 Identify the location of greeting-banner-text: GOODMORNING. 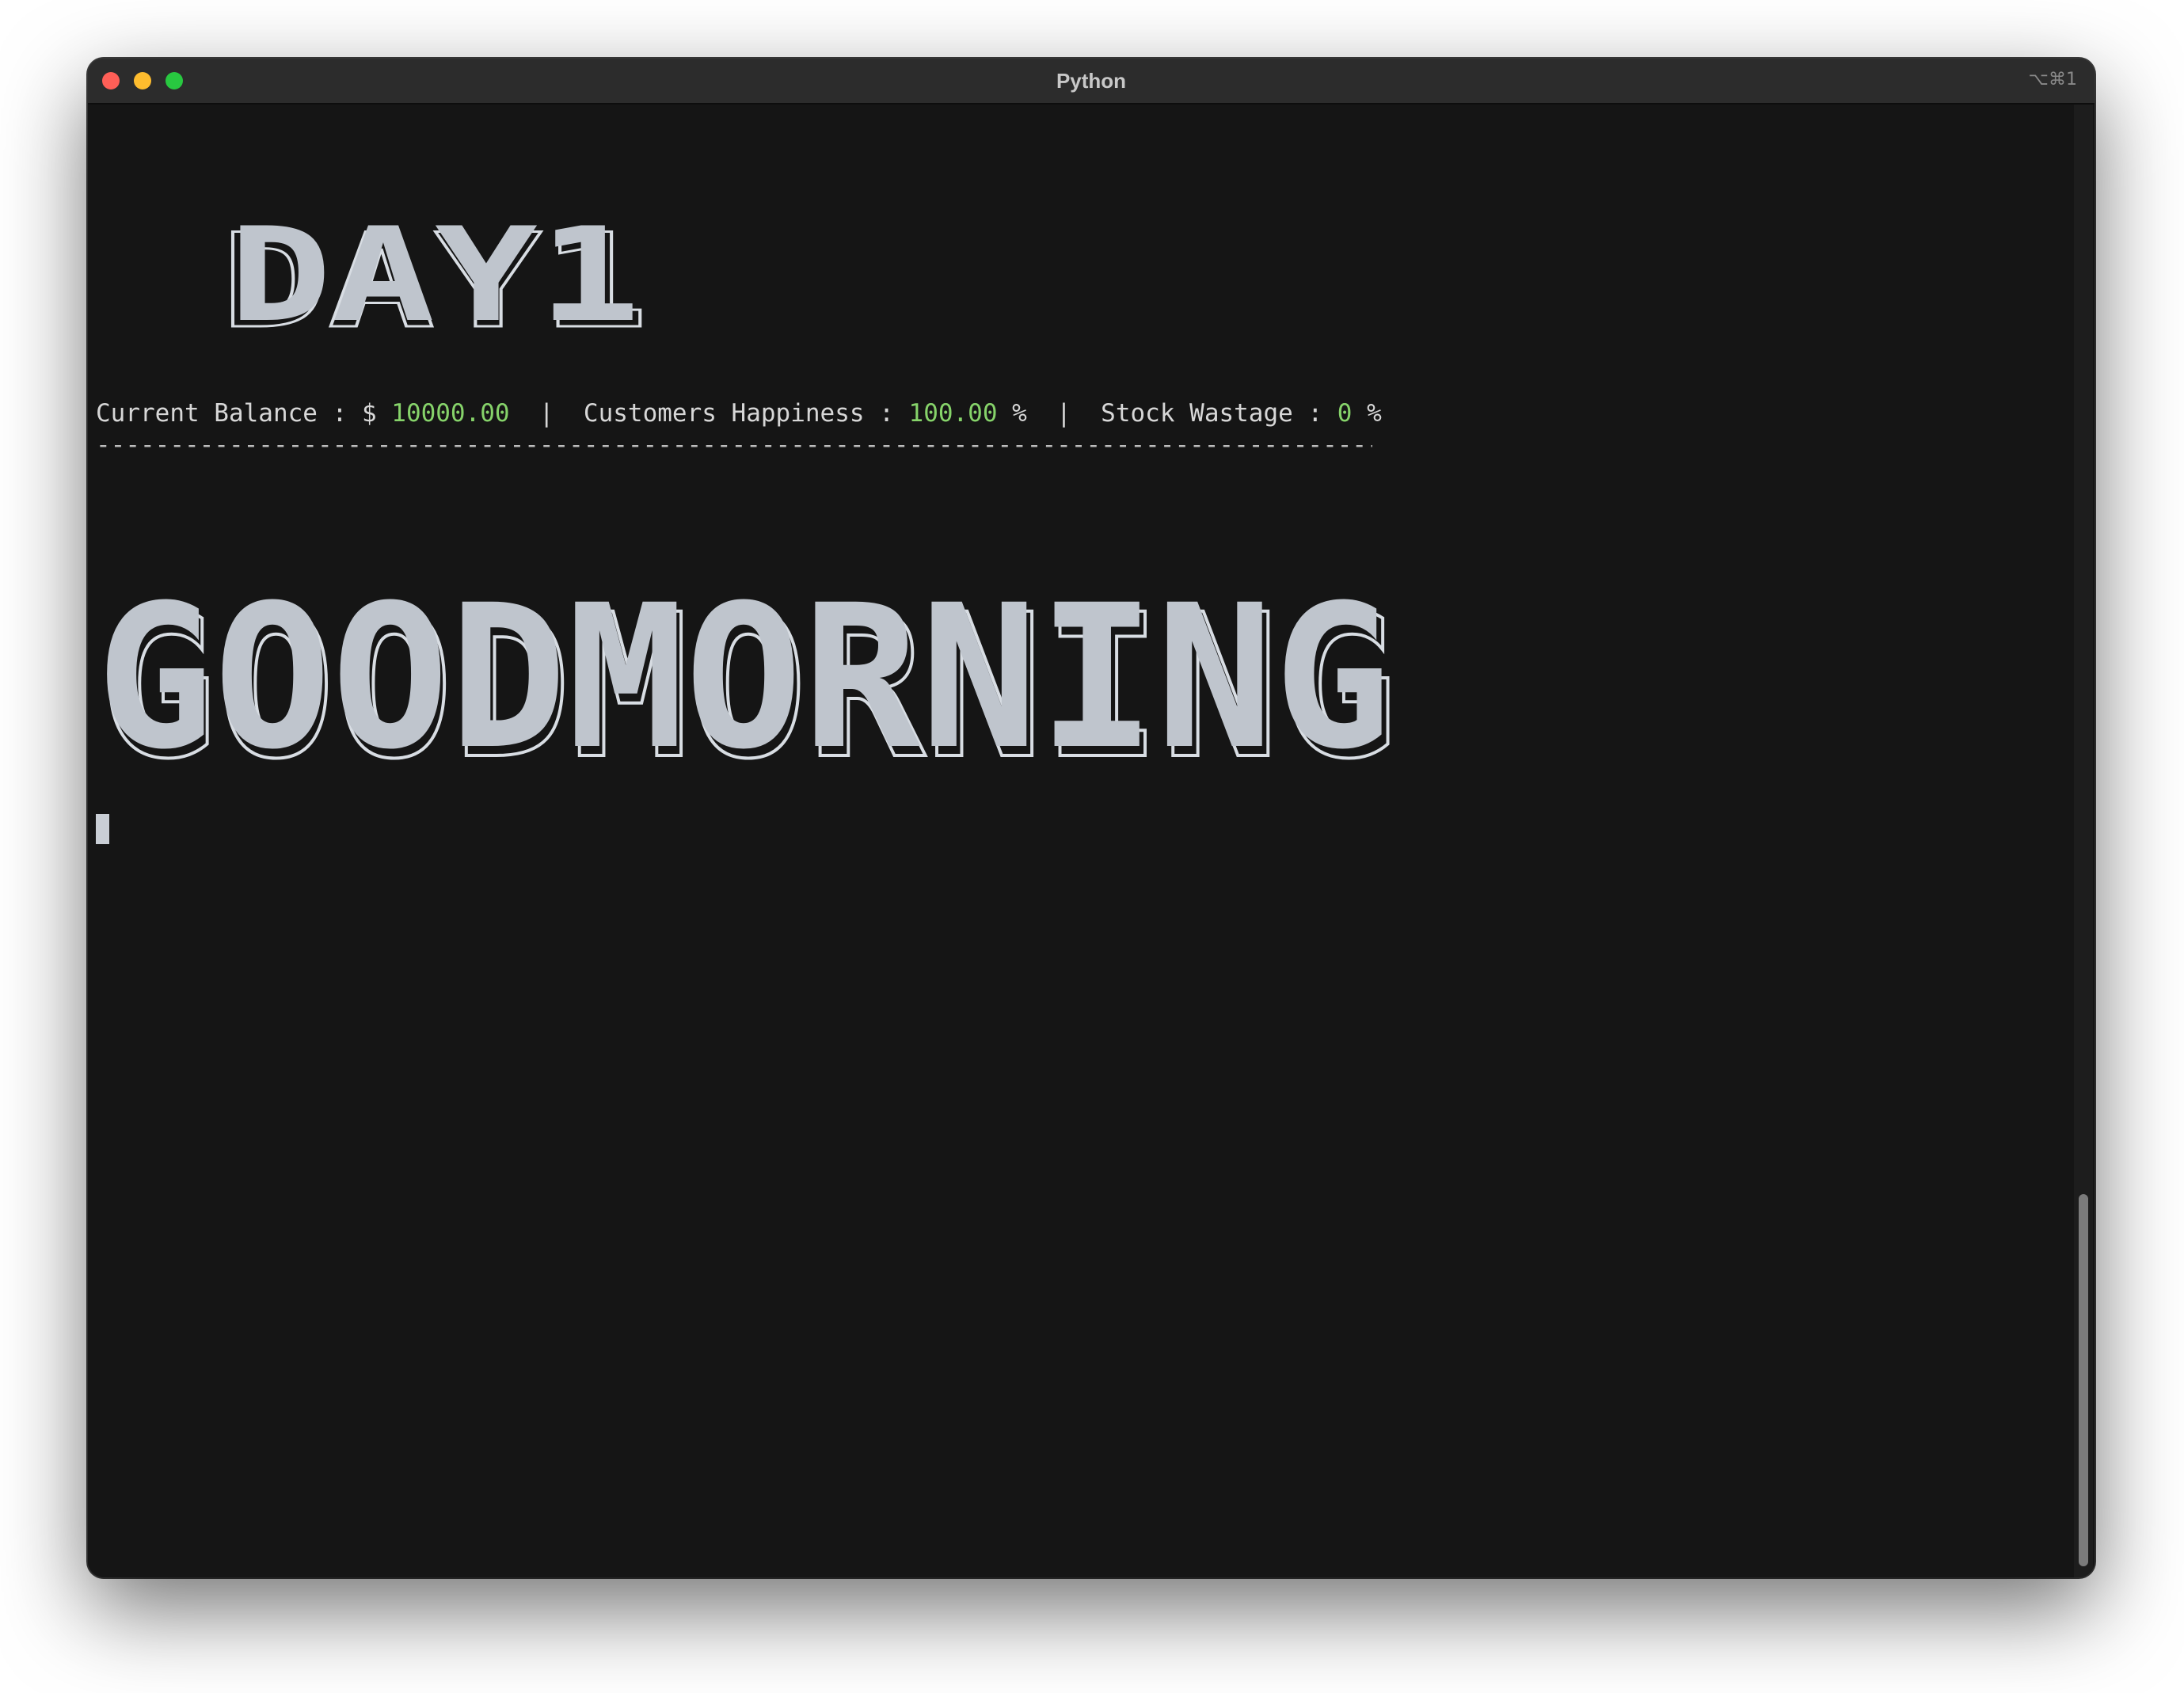
(743, 677).